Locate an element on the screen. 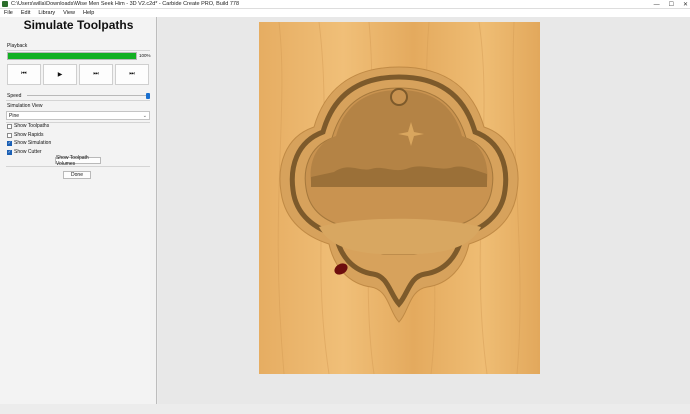 This screenshot has height=414, width=690. menu-edit: Edit is located at coordinates (25, 13).